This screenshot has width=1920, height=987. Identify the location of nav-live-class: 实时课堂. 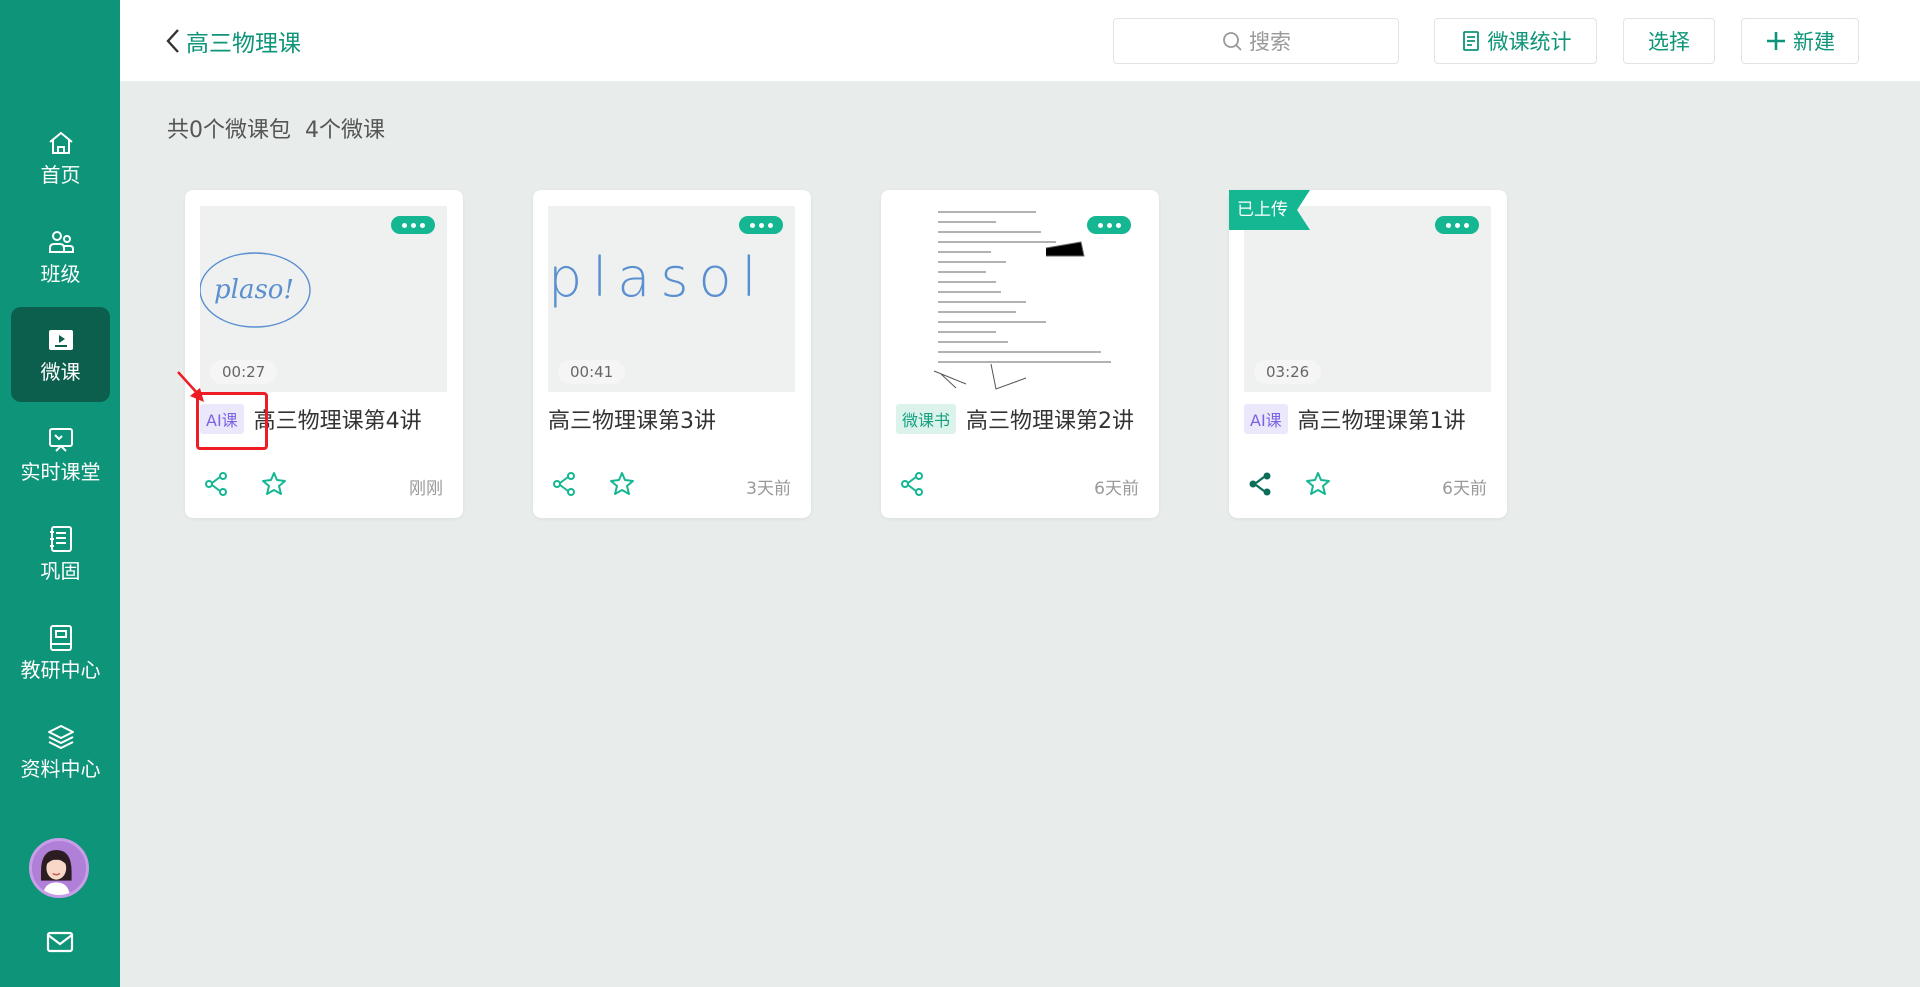
(60, 454).